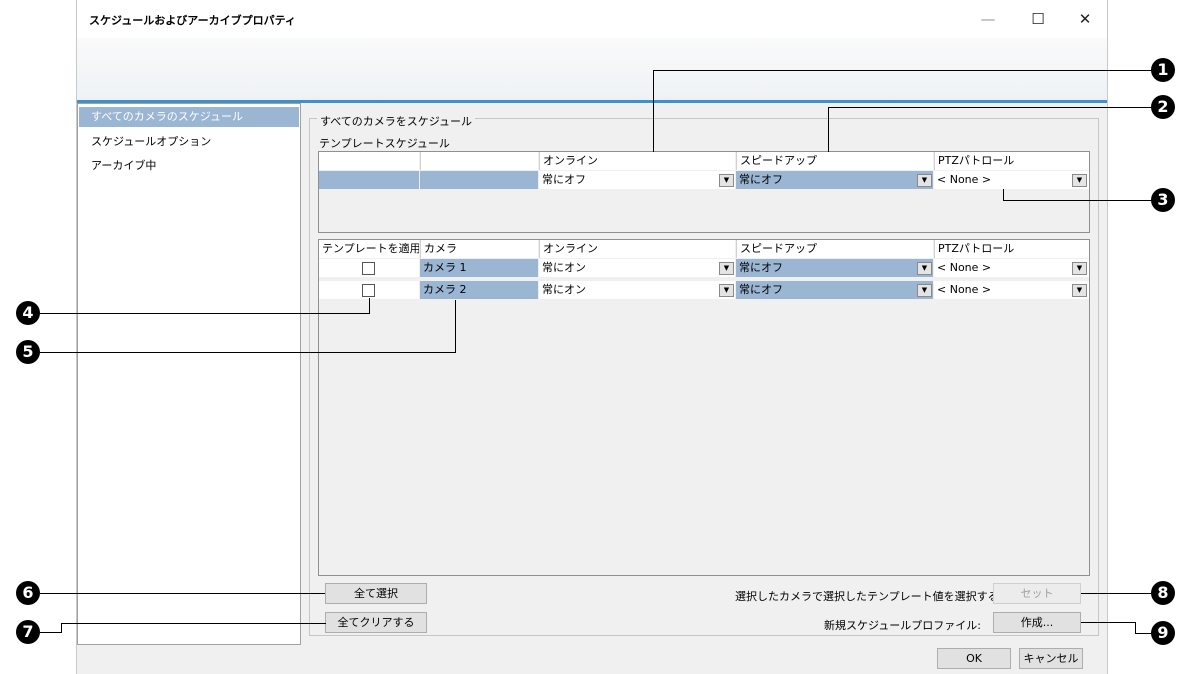  Describe the element at coordinates (592, 19) in the screenshot. I see `title-bar: スケジュールおよびアーカイブプロパティ — ☐ ✕` at that location.